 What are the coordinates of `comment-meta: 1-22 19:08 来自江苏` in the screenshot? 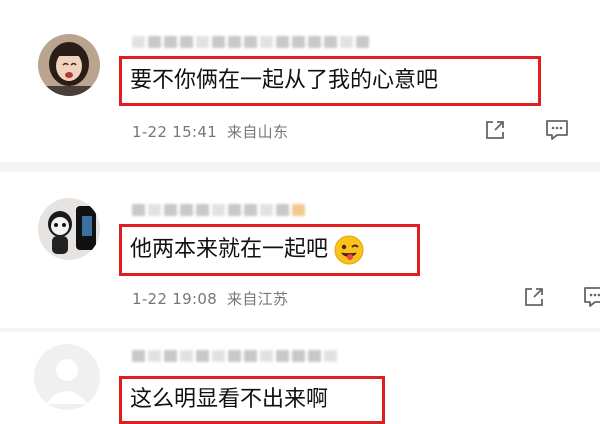 It's located at (210, 298).